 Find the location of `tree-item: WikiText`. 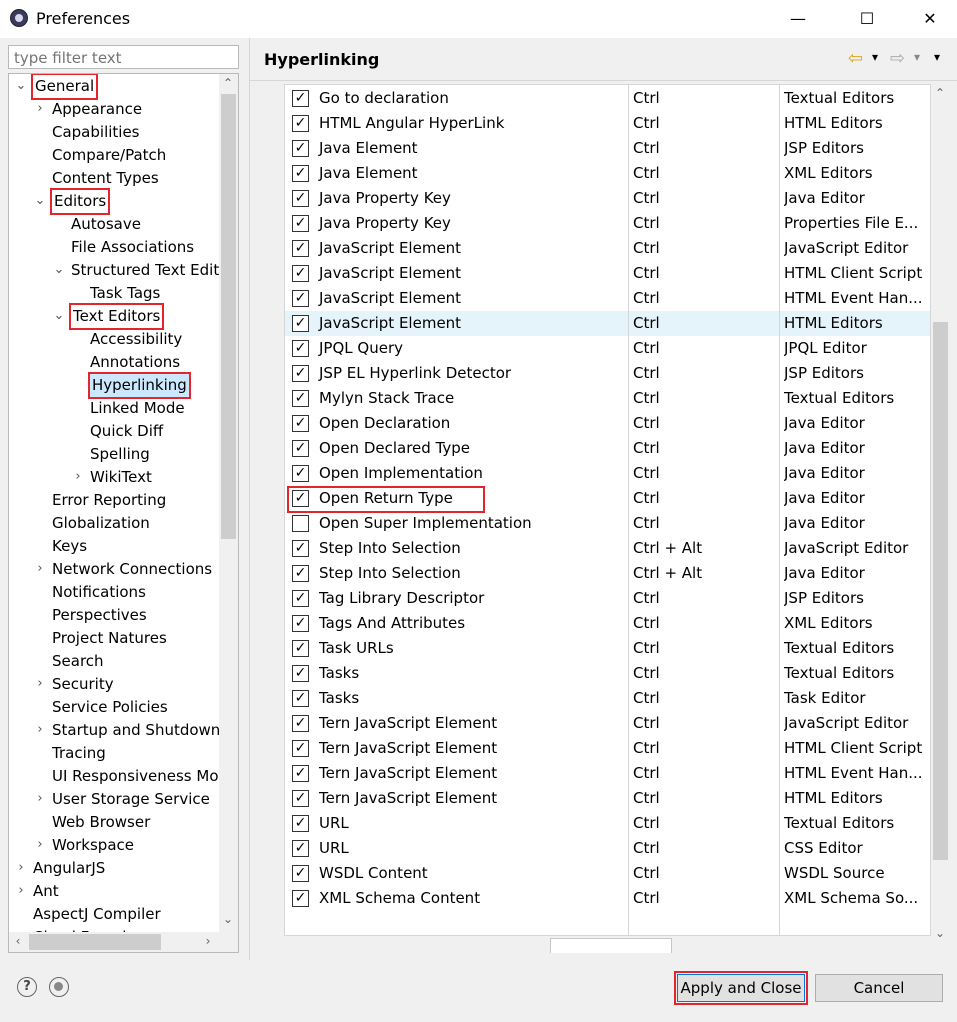

tree-item: WikiText is located at coordinates (121, 477).